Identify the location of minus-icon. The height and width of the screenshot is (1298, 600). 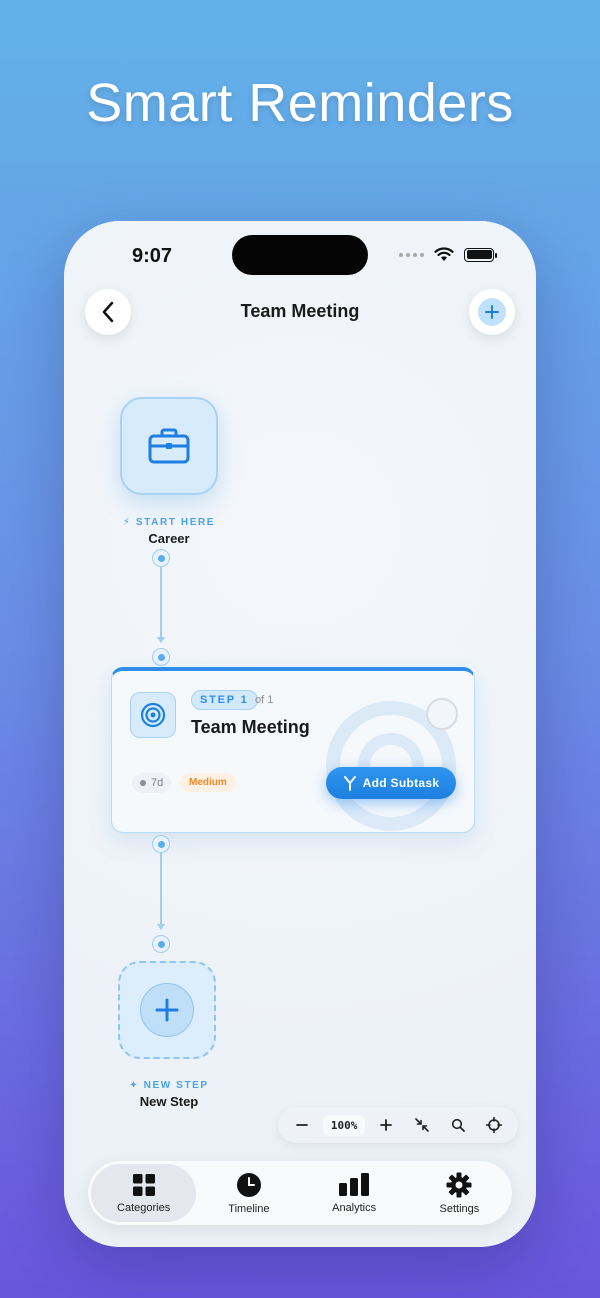
(302, 1125).